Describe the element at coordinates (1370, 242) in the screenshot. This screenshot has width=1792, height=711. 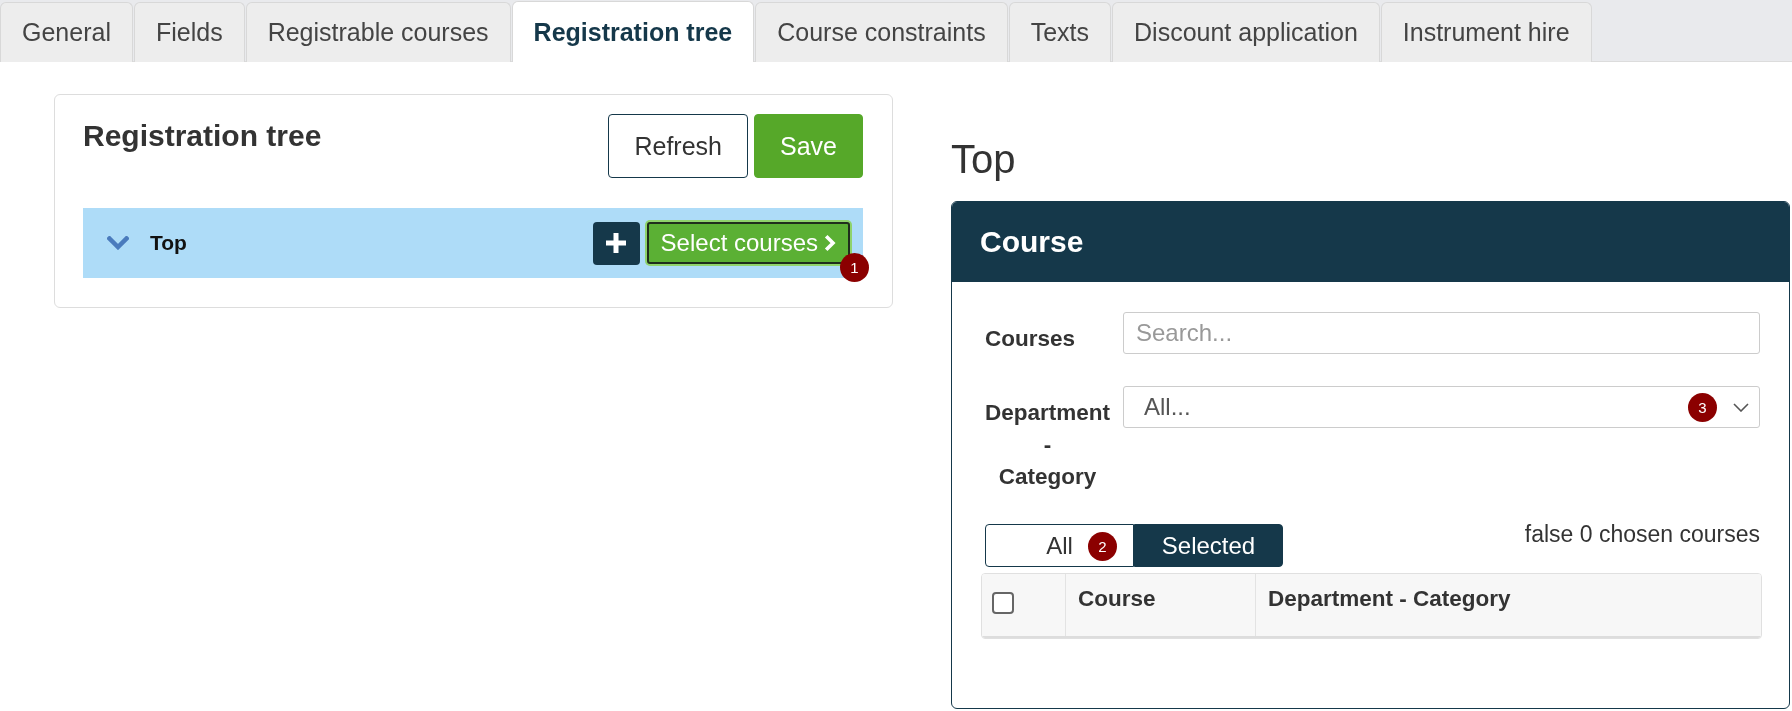
I see `panel-header: Course` at that location.